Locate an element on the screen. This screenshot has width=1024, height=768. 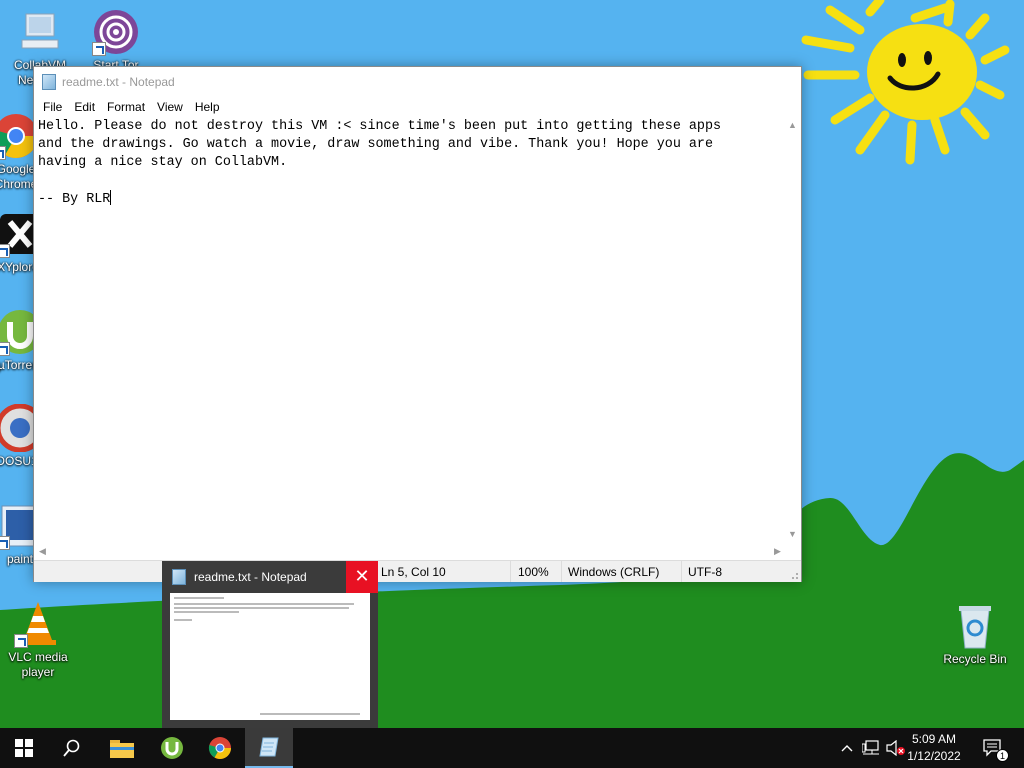
taskbar-google-chrome is located at coordinates (220, 748).